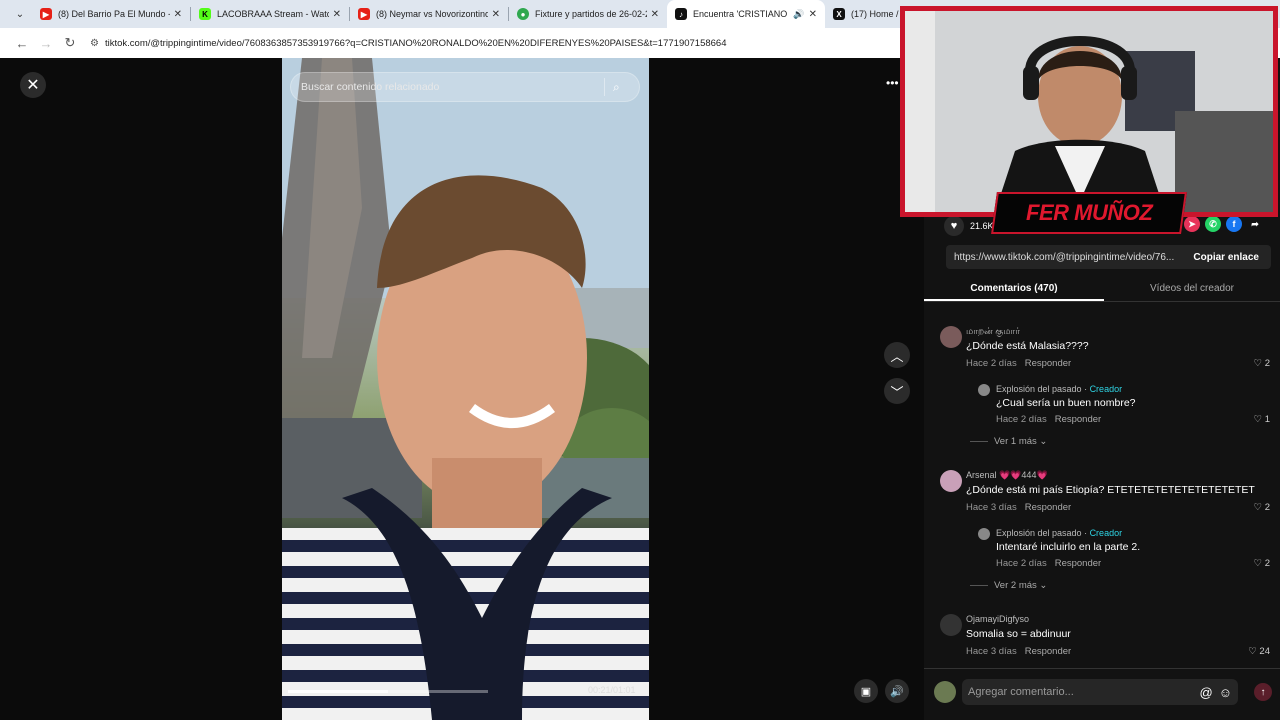  I want to click on comment-author: OjamayiDigfyso, so click(997, 619).